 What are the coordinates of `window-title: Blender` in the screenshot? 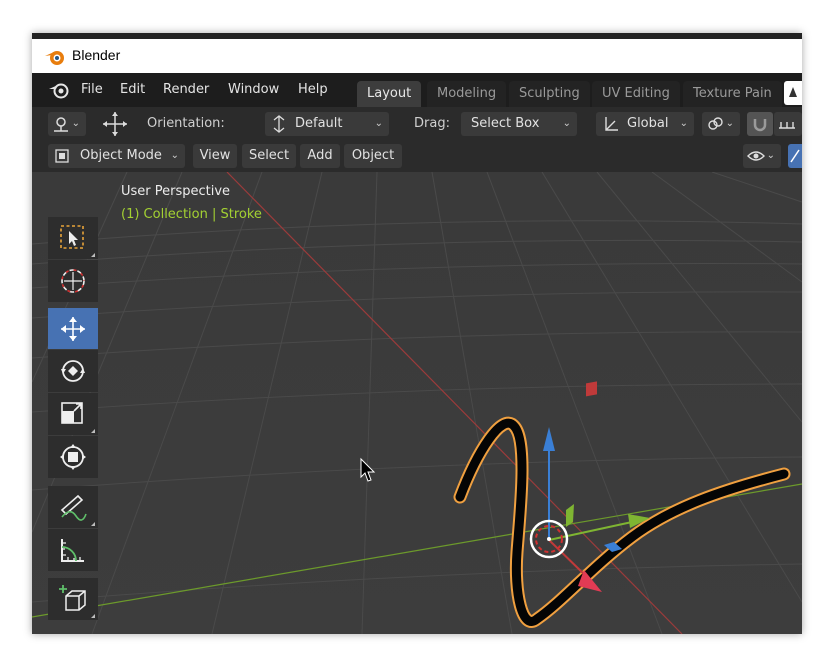 It's located at (96, 55).